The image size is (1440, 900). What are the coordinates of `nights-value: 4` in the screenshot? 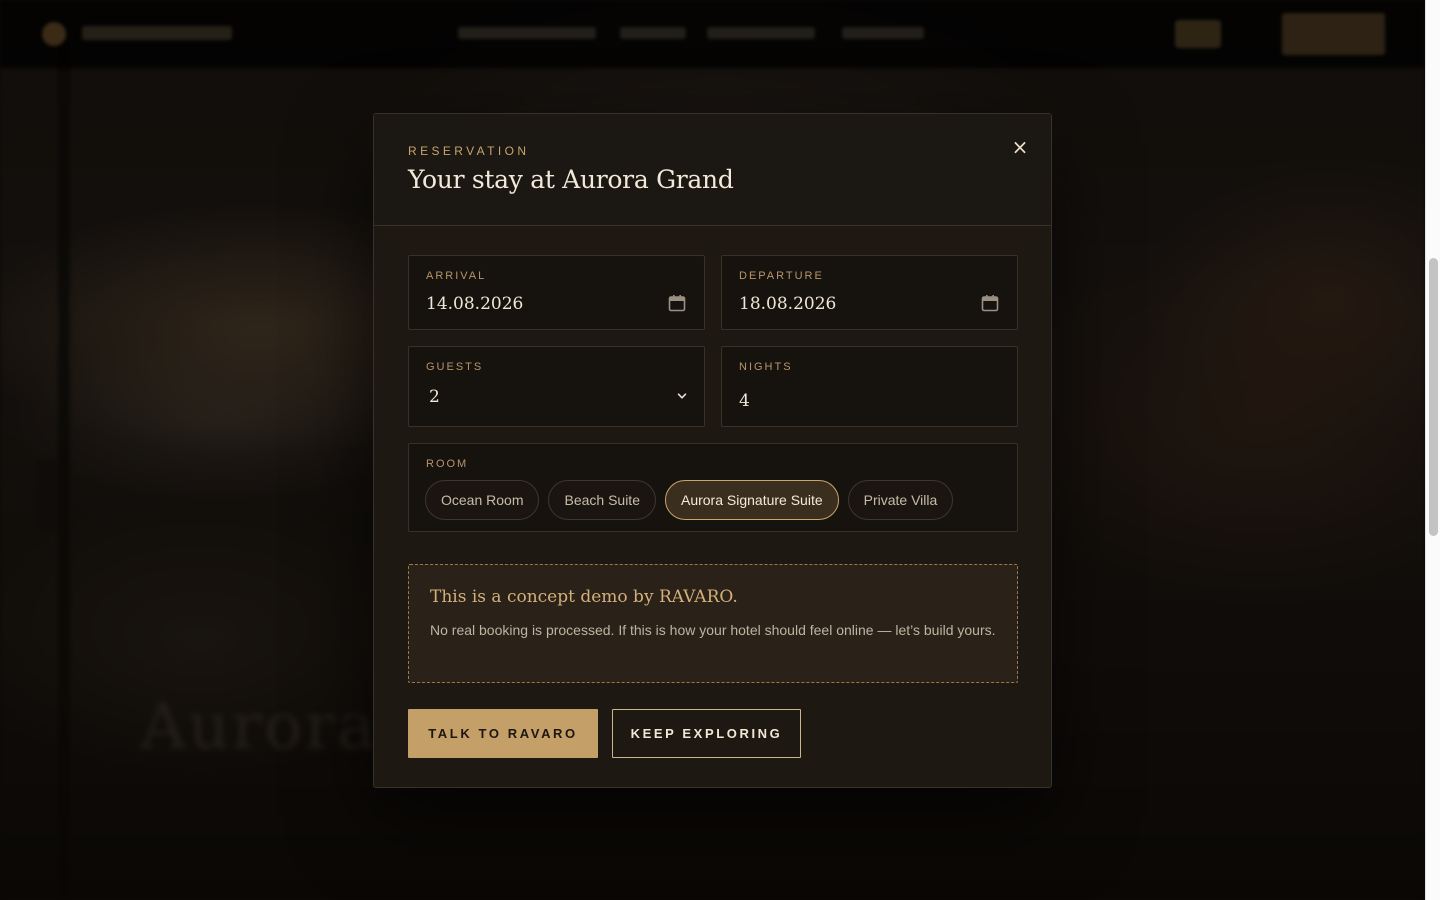 It's located at (744, 401).